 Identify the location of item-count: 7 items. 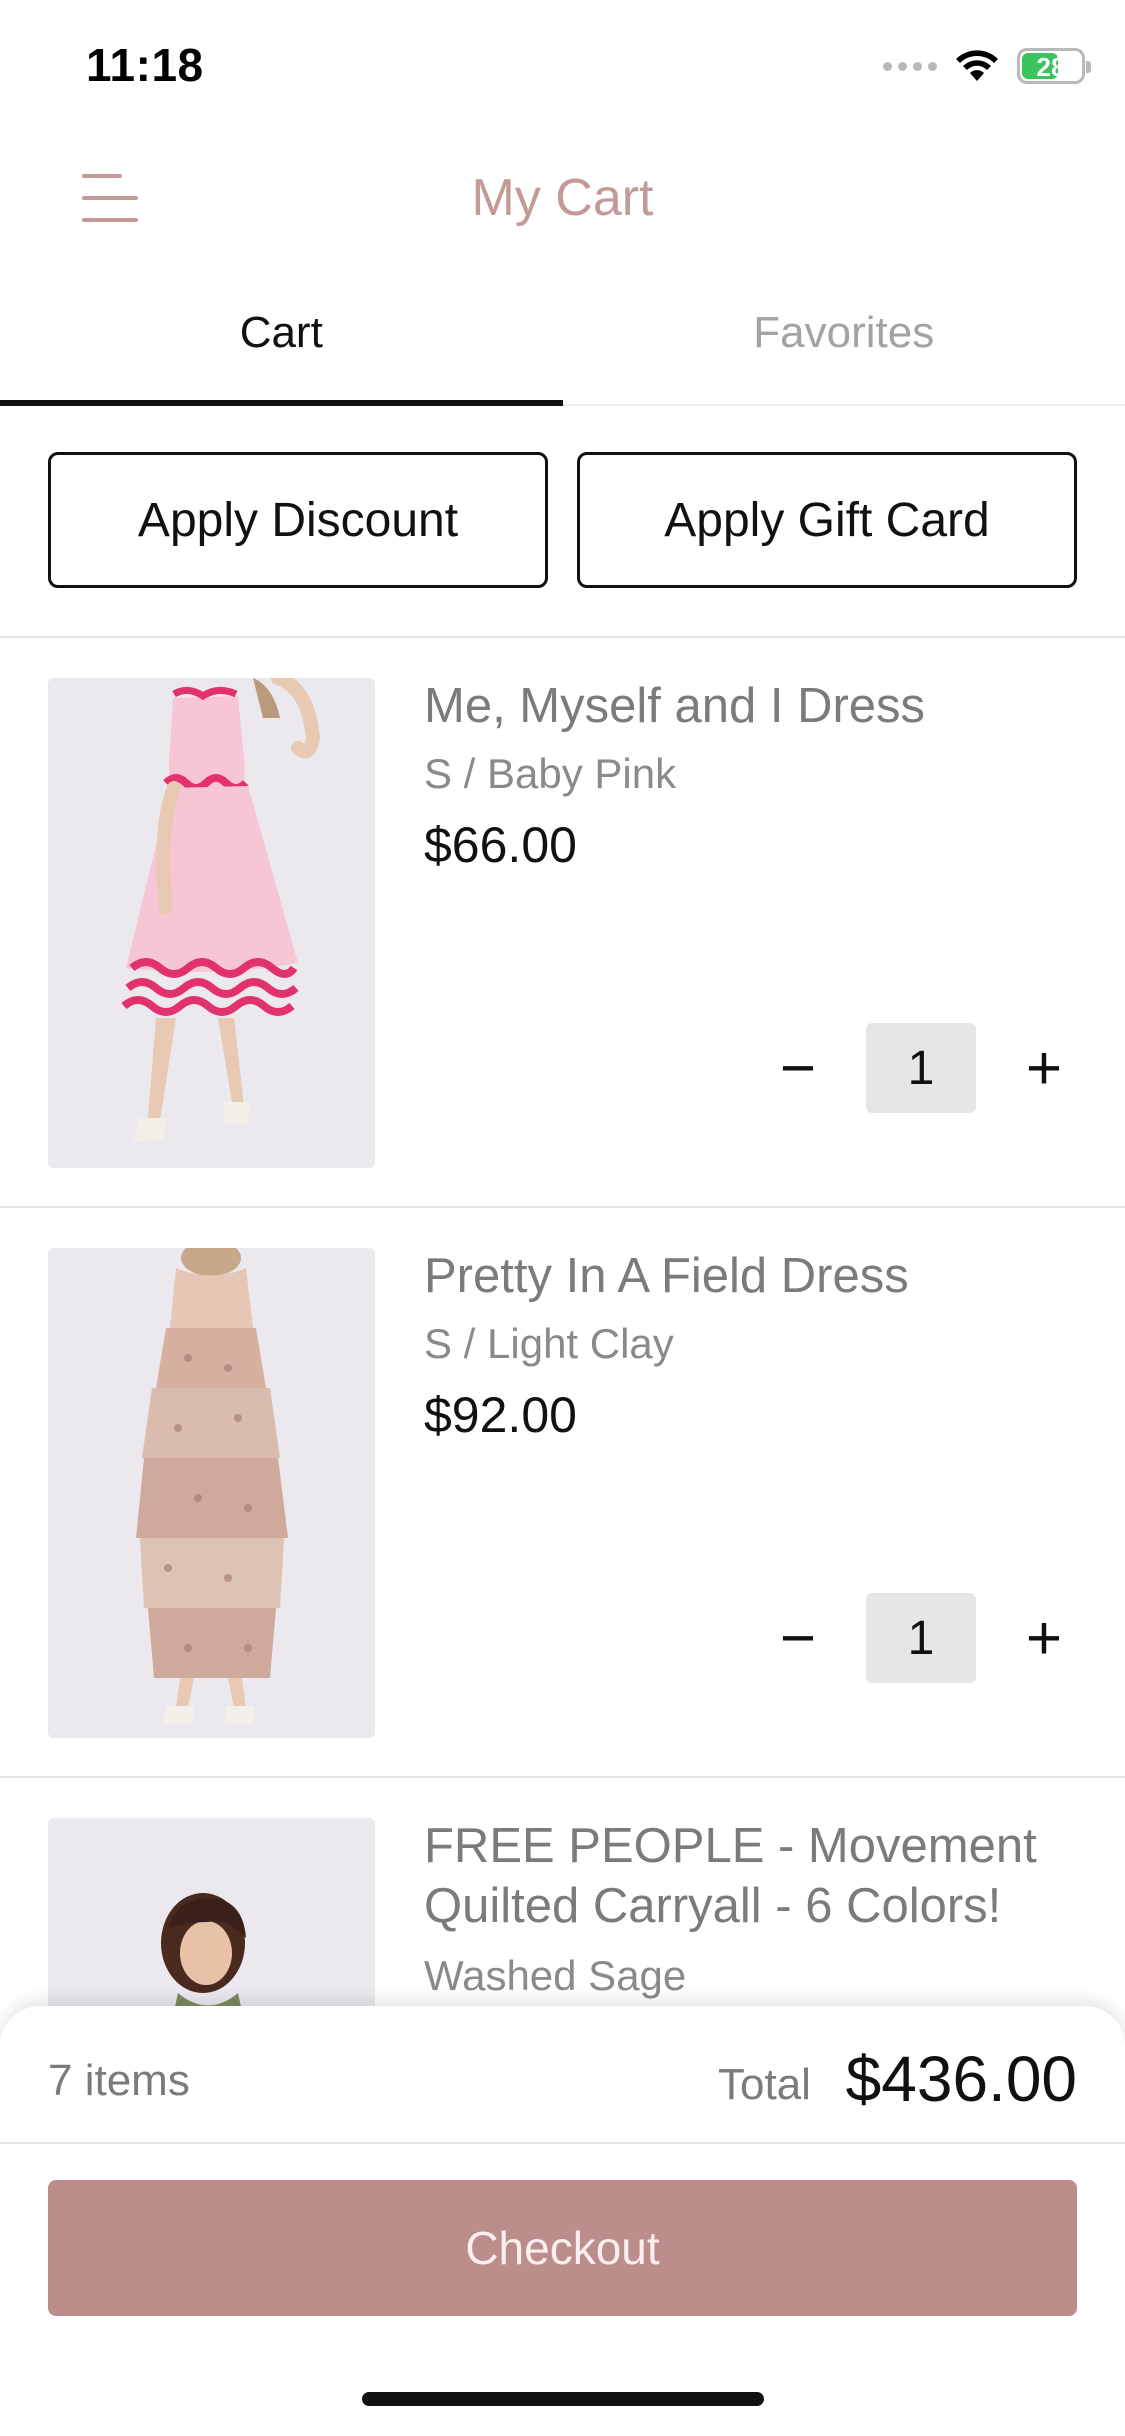
(119, 2080).